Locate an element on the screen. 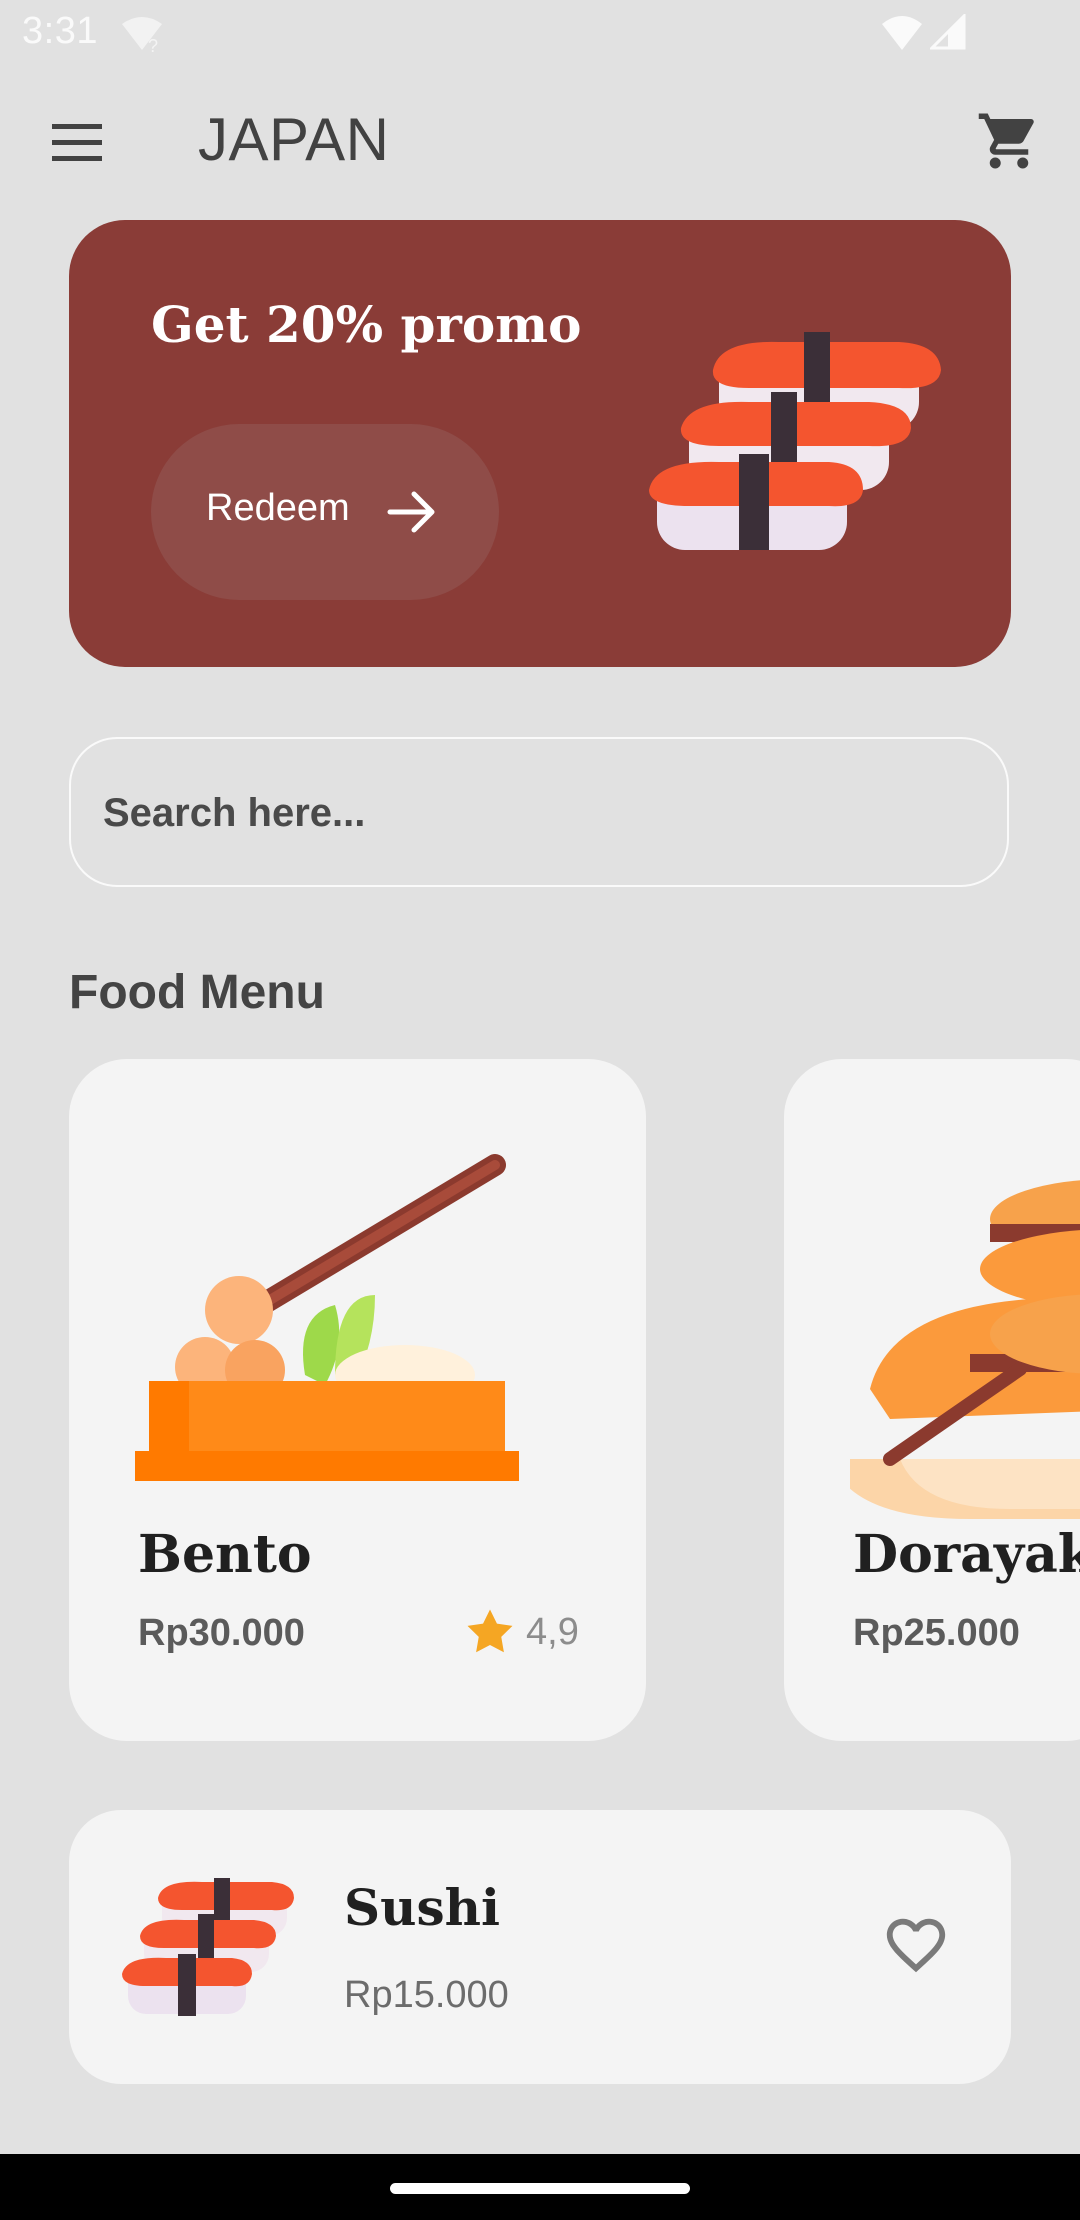 The width and height of the screenshot is (1080, 2220). star-icon is located at coordinates (490, 1631).